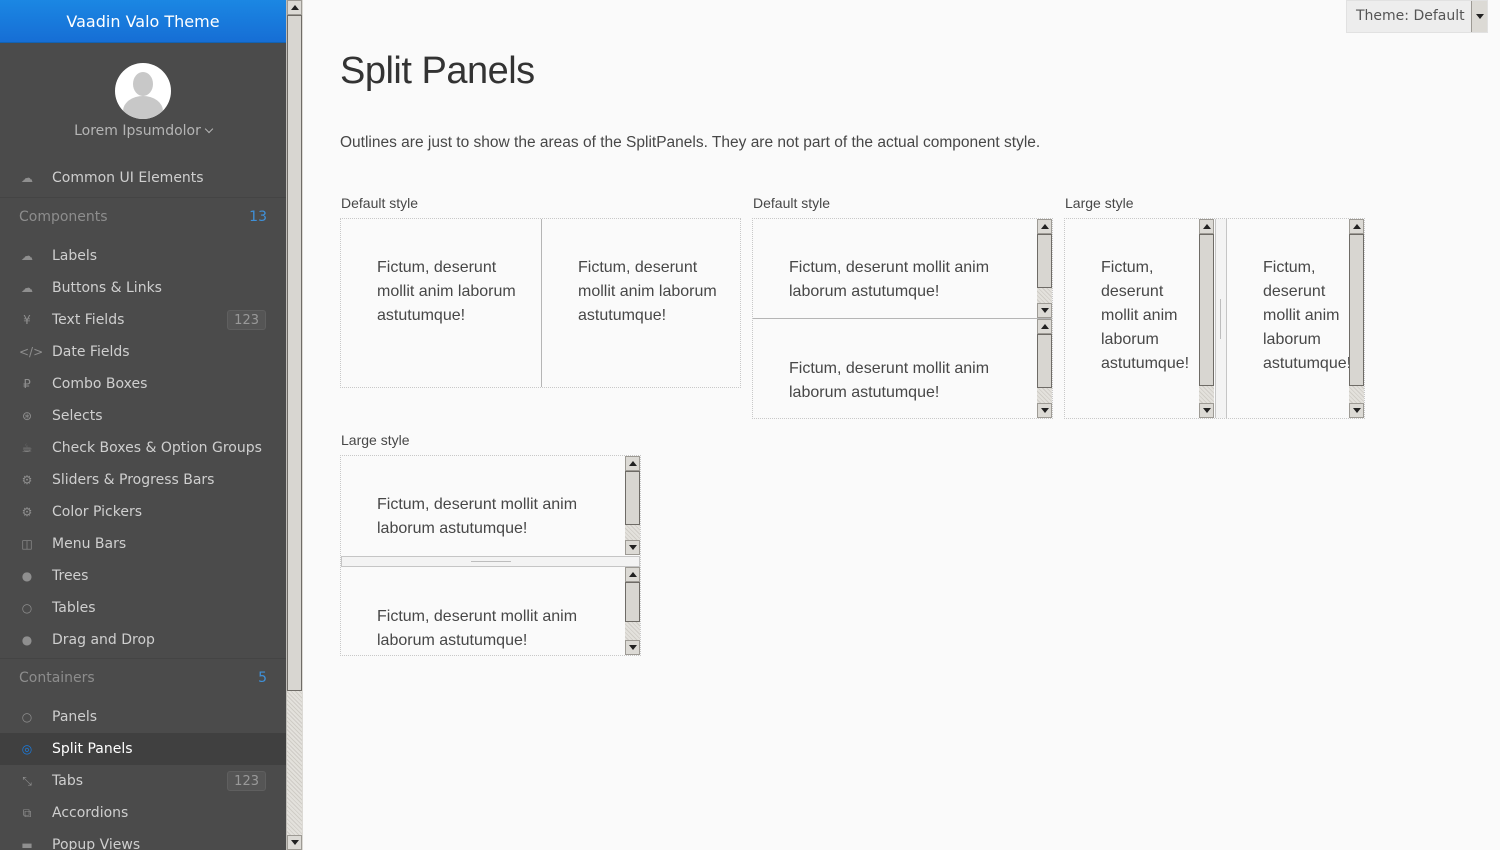 This screenshot has height=850, width=1500. I want to click on caption-count: 5, so click(262, 678).